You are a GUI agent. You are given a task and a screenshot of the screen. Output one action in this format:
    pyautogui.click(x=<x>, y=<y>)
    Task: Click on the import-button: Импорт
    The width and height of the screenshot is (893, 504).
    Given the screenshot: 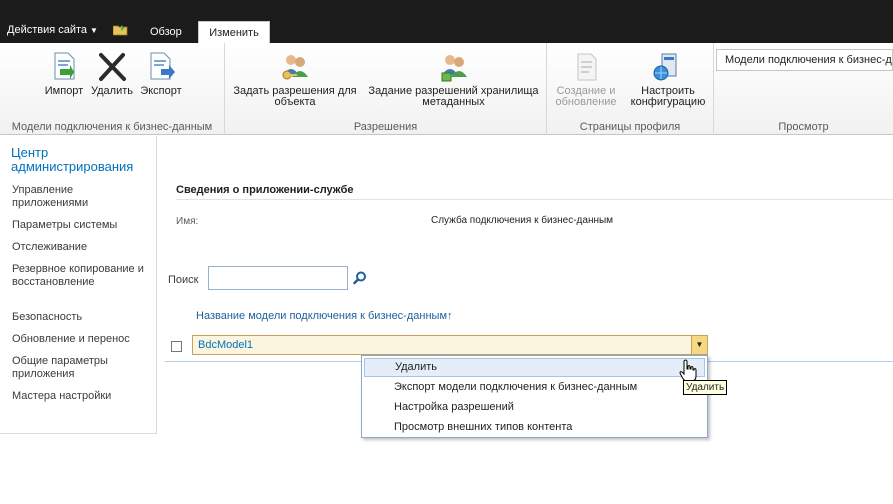 What is the action you would take?
    pyautogui.click(x=64, y=74)
    